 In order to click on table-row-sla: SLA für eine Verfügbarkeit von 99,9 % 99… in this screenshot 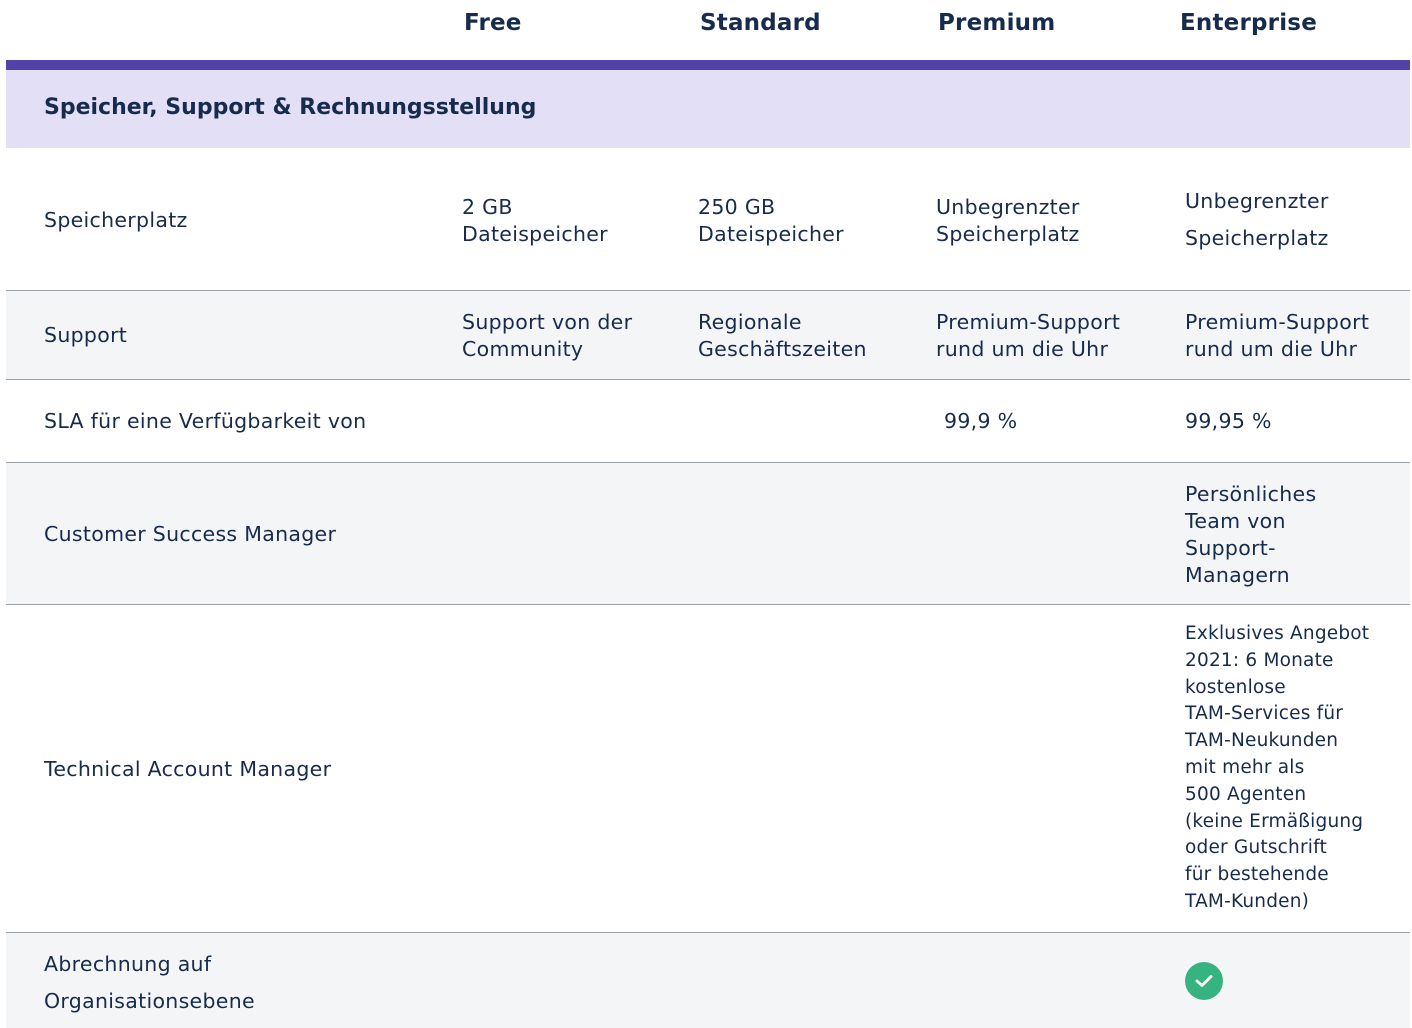, I will do `click(708, 421)`.